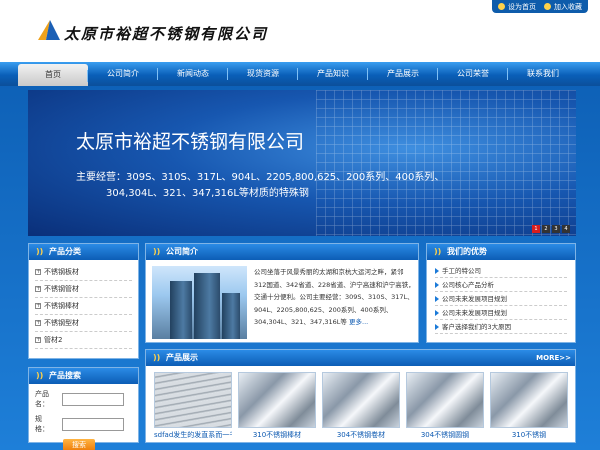 This screenshot has width=600, height=450. Describe the element at coordinates (543, 74) in the screenshot. I see `nav-contact: 联系我们` at that location.